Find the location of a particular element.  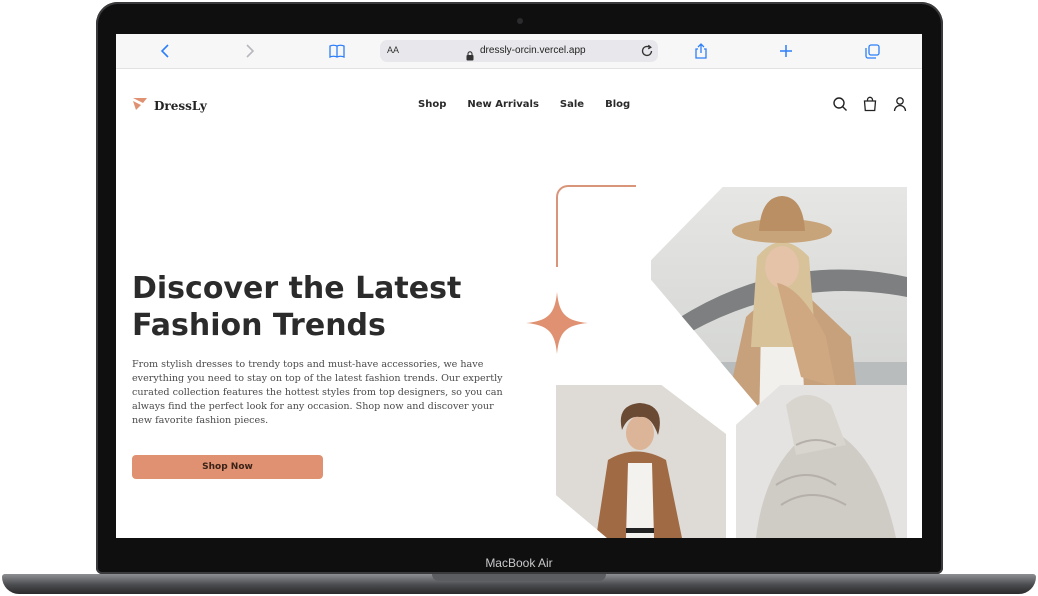

forward-icon is located at coordinates (250, 51).